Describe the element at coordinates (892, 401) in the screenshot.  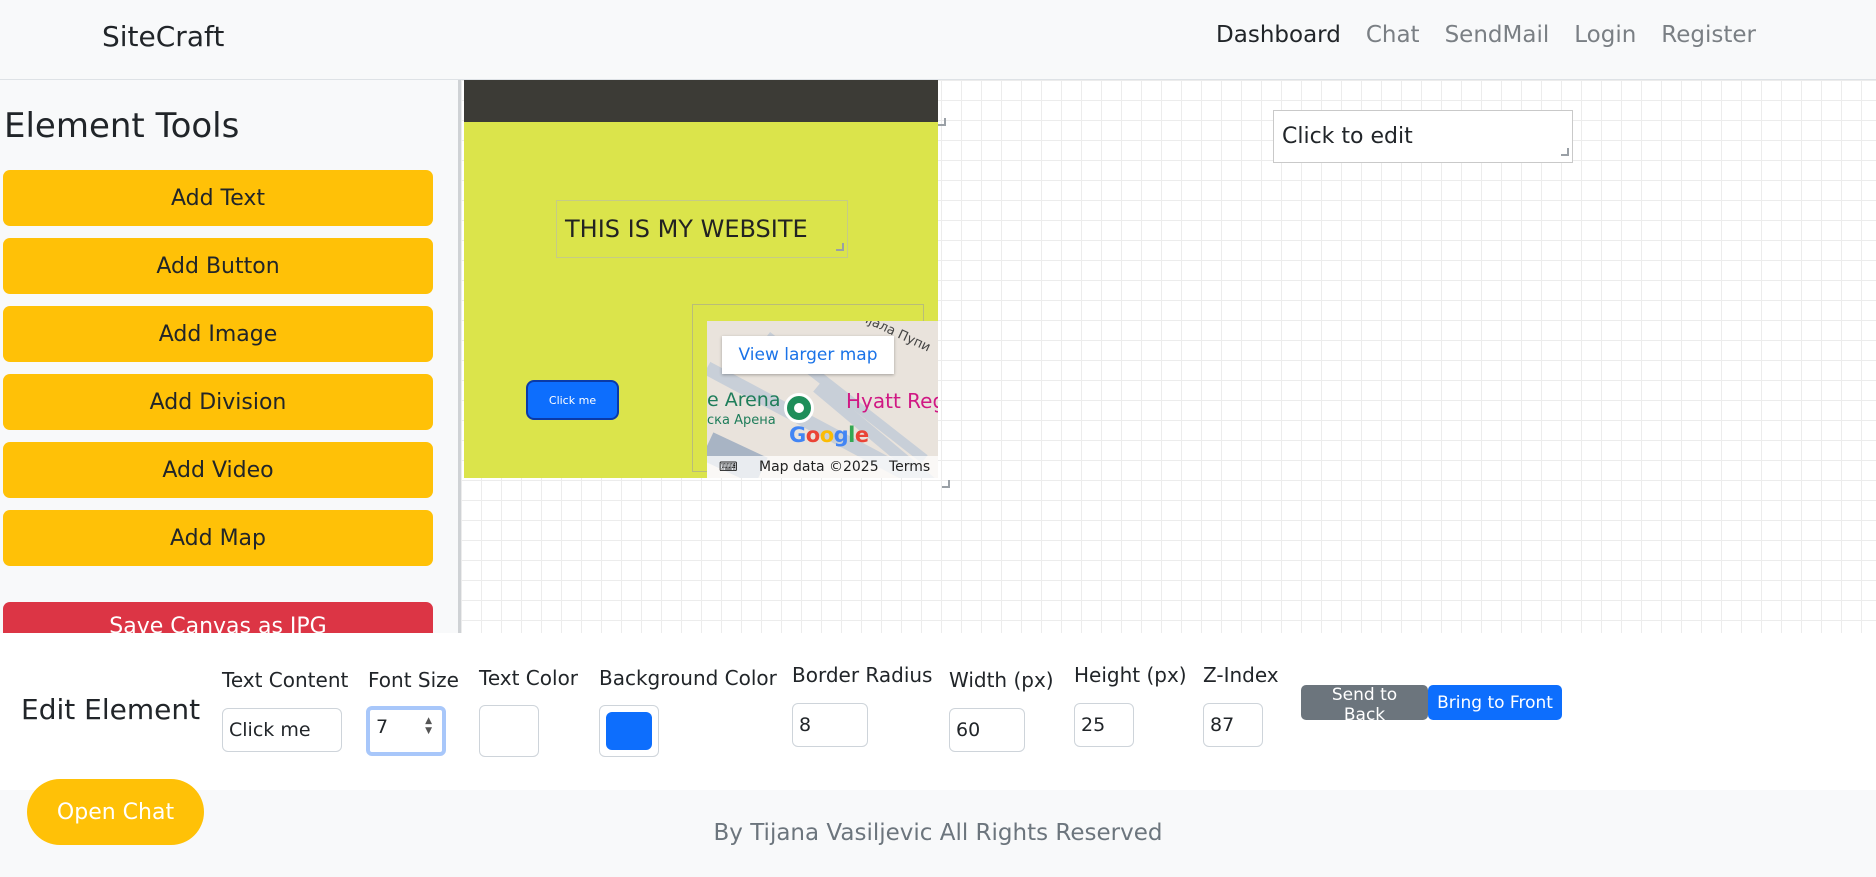
I see `map-hotel-label: Hyatt Regency` at that location.